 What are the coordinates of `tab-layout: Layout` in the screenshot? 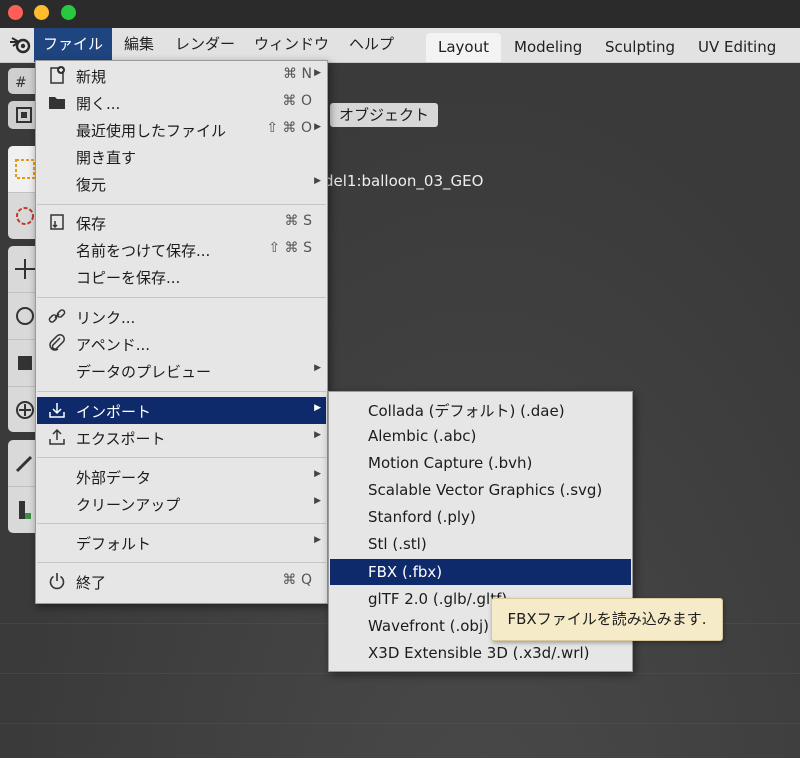 It's located at (463, 47).